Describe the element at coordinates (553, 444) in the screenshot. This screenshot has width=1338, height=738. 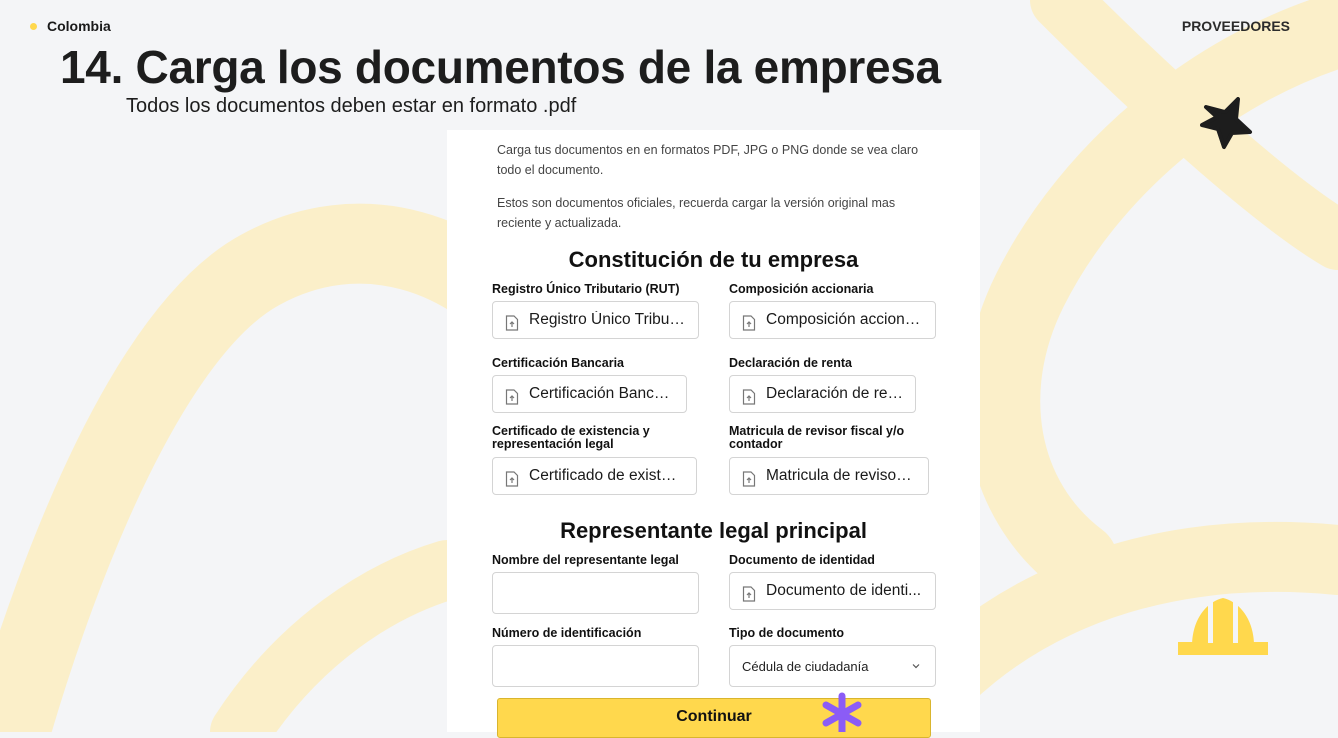
I see `existence-label-line2: representación legal` at that location.